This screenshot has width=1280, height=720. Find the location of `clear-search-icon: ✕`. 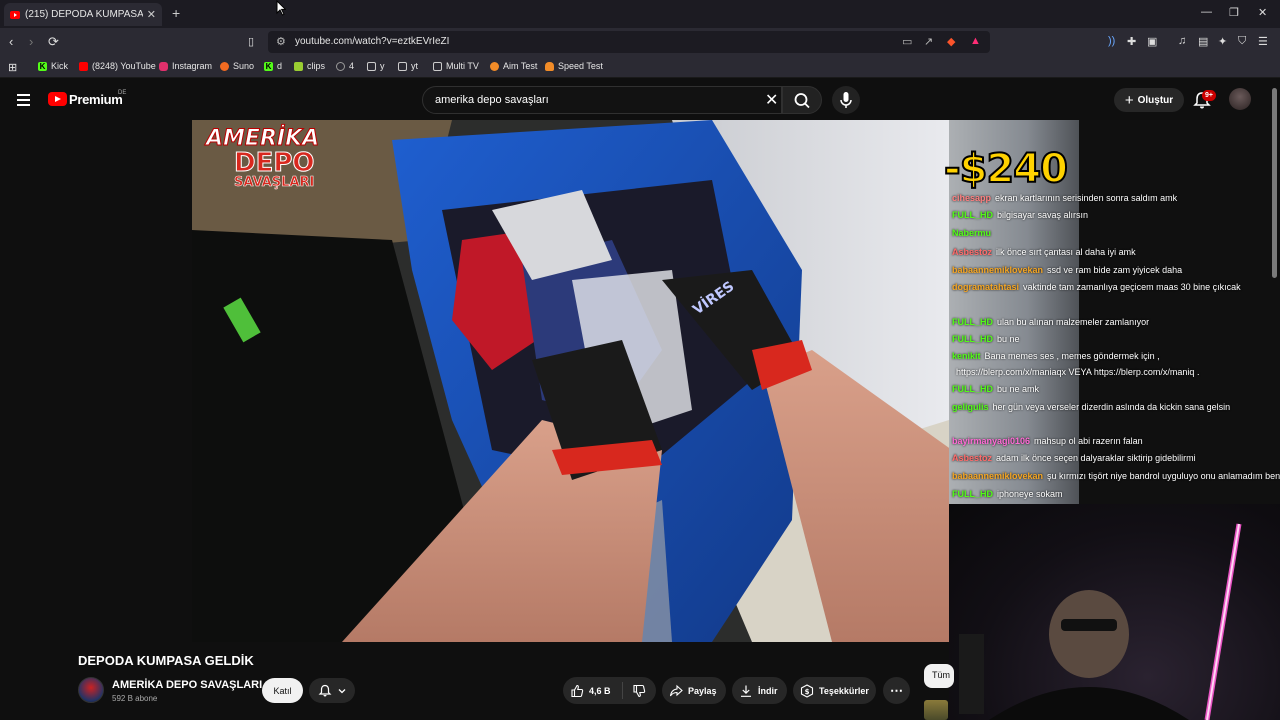

clear-search-icon: ✕ is located at coordinates (771, 100).